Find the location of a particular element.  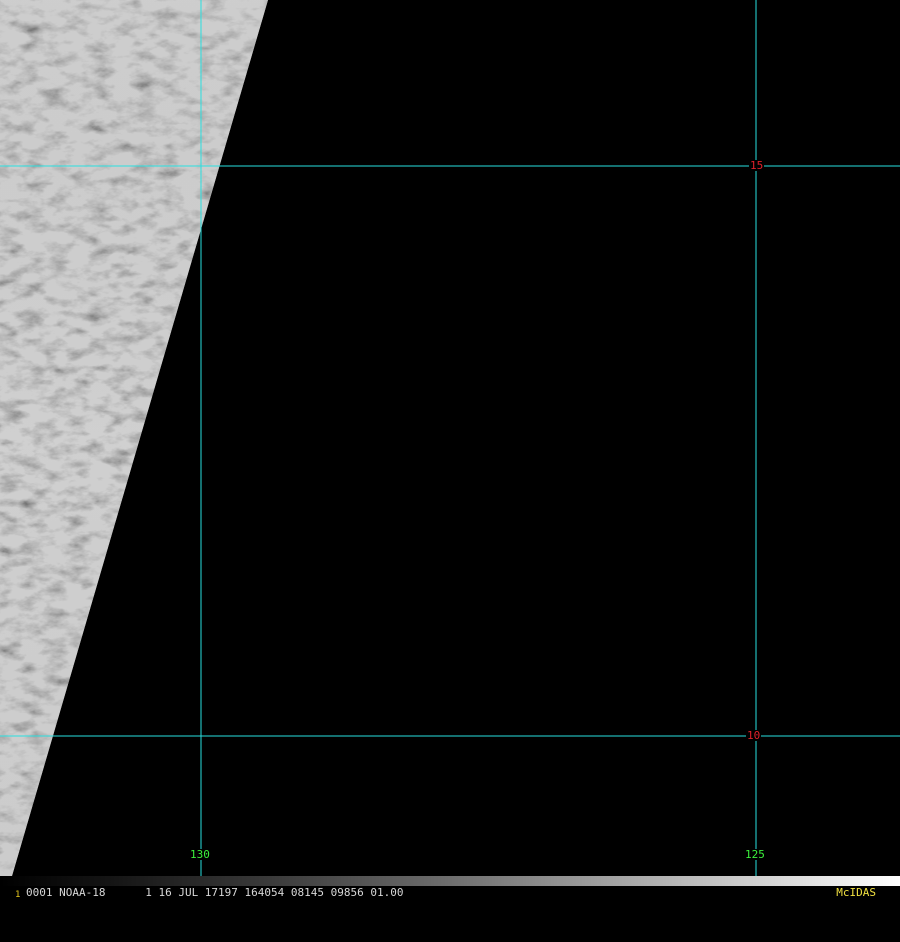

latitude-label-10: 10 is located at coordinates (754, 735).